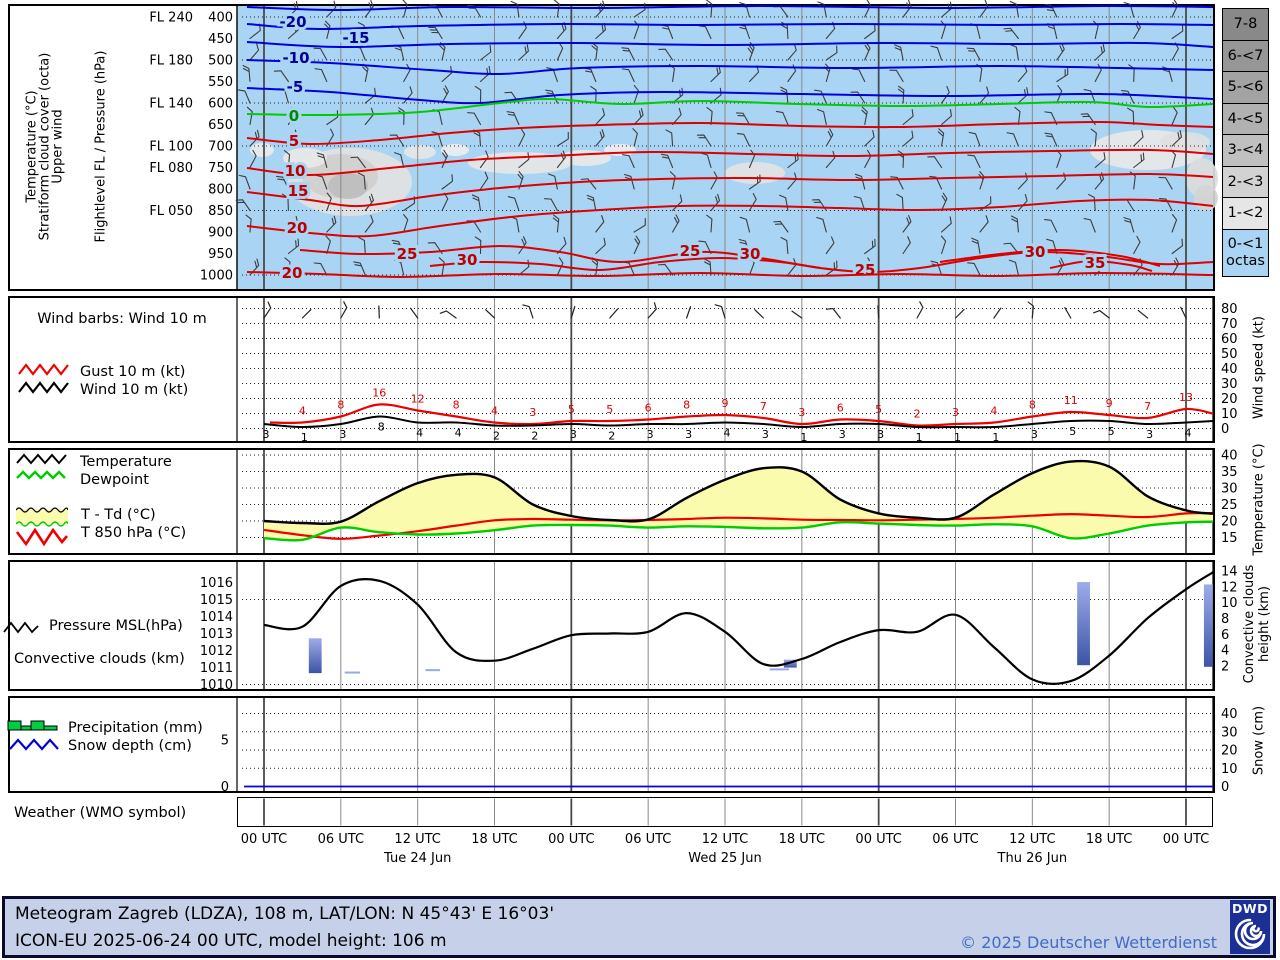 The height and width of the screenshot is (960, 1280). Describe the element at coordinates (1245, 87) in the screenshot. I see `octas-cell-5-<6: 5-<6` at that location.